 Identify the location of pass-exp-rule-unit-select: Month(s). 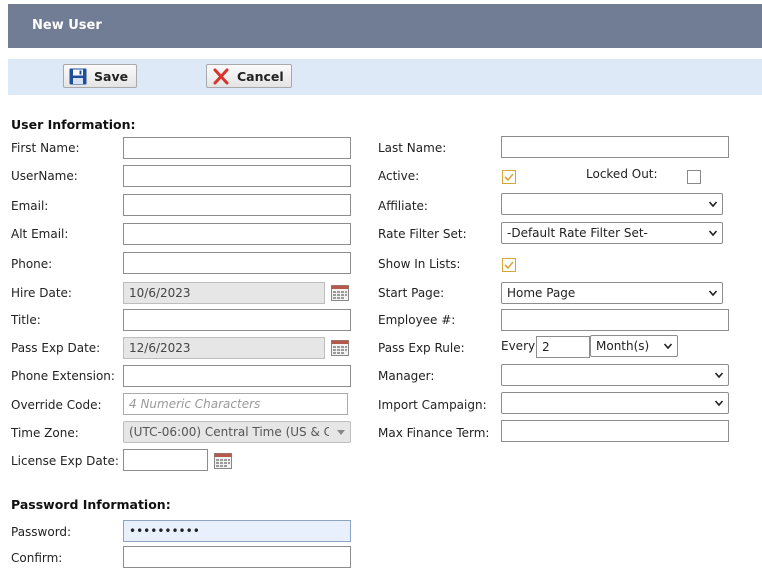
(634, 346).